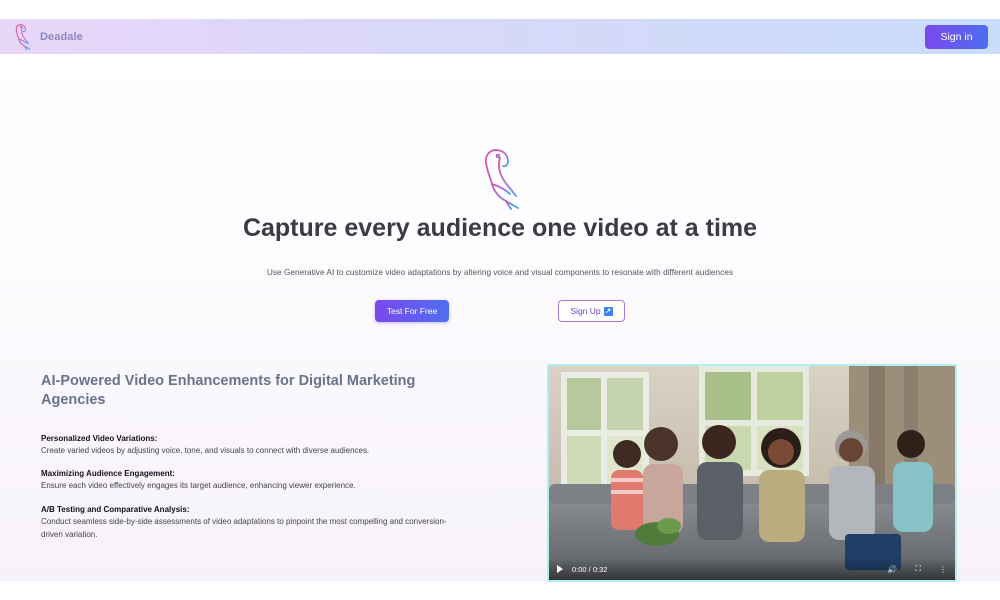  Describe the element at coordinates (590, 569) in the screenshot. I see `video-time: 0:00 / 0:32` at that location.